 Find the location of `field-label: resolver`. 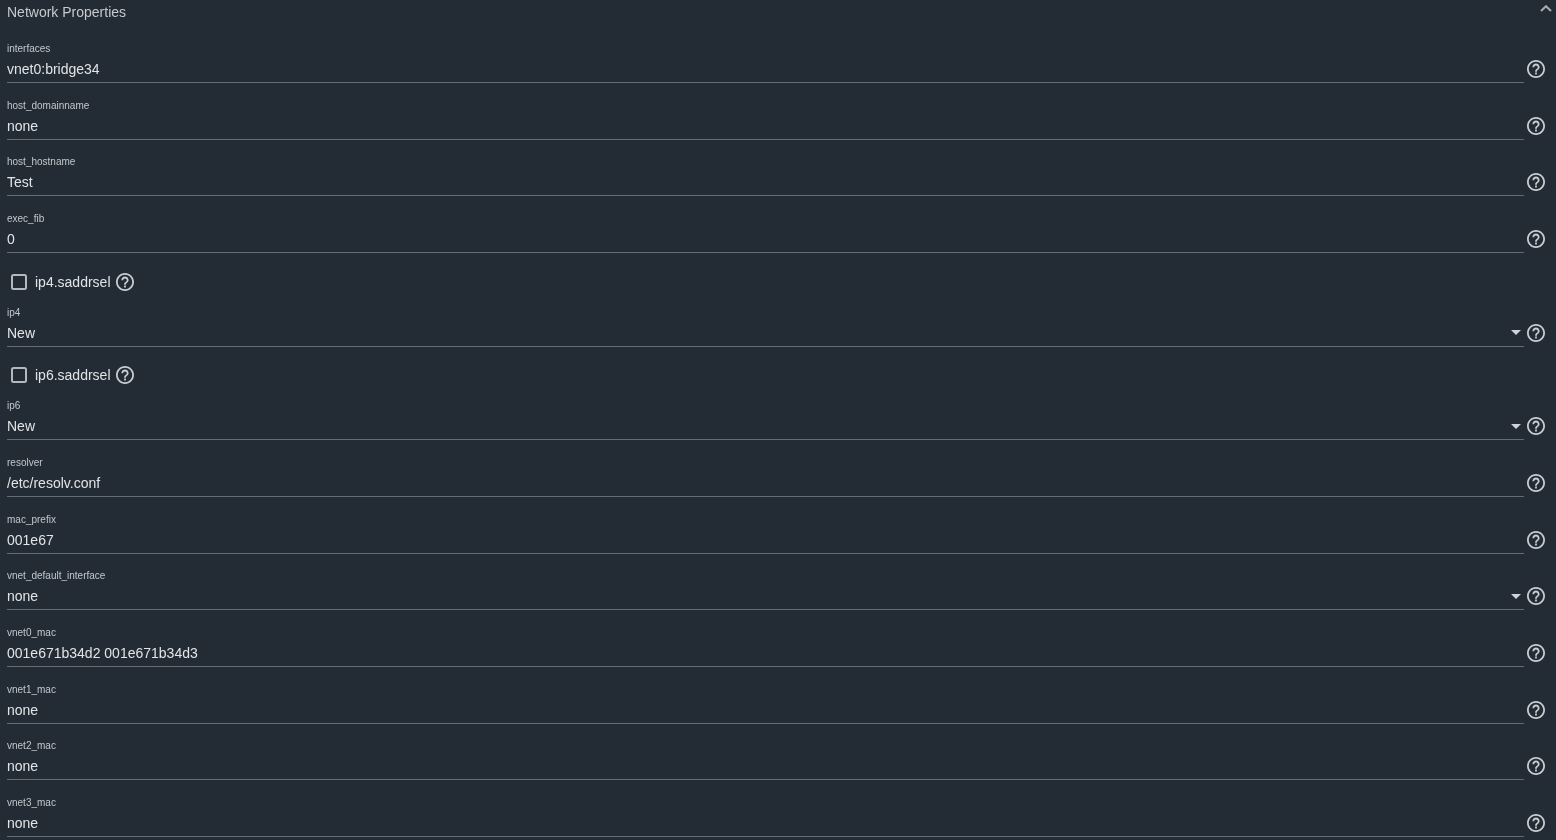

field-label: resolver is located at coordinates (25, 462).